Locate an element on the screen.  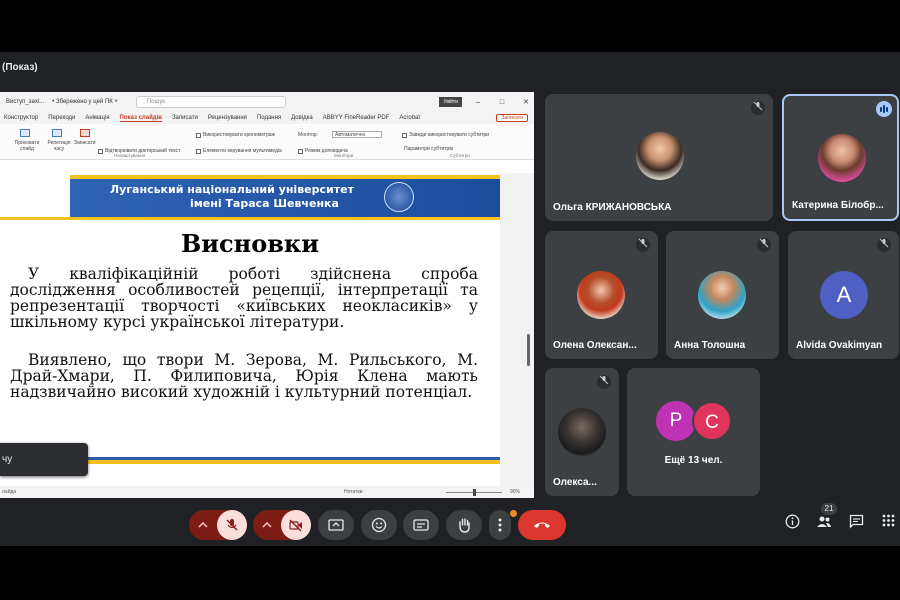
slide-heading: Висновки is located at coordinates (250, 243).